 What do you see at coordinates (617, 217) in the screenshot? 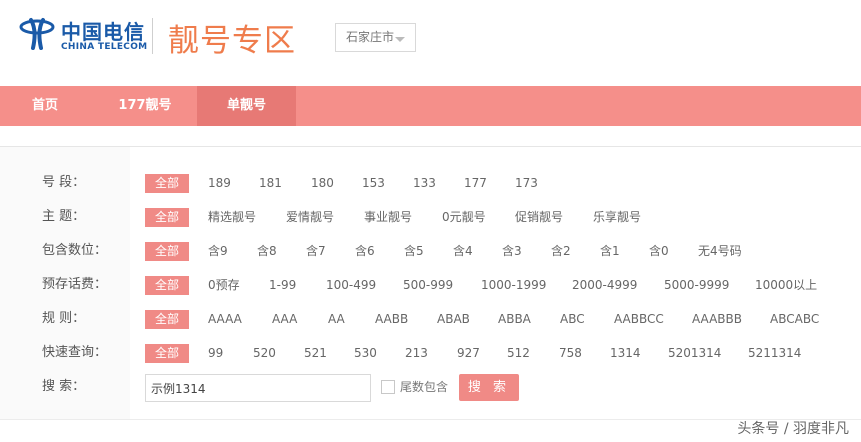
I see `filter-option: 乐享靓号` at bounding box center [617, 217].